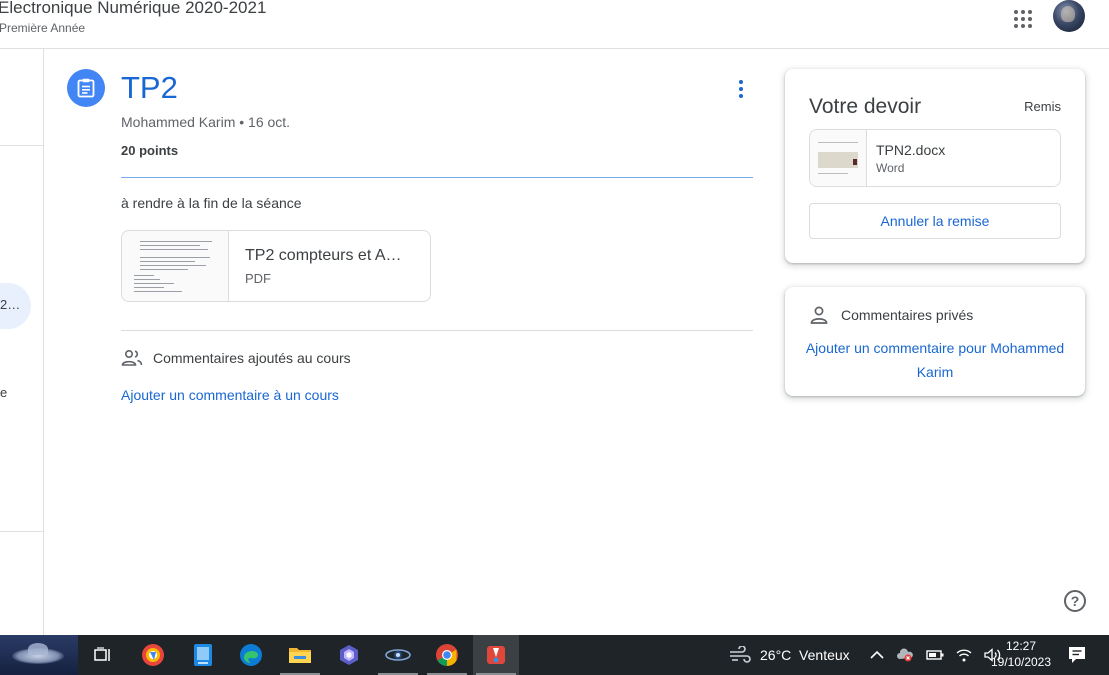 Image resolution: width=1109 pixels, height=675 pixels. Describe the element at coordinates (175, 266) in the screenshot. I see `pdf-thumbnail` at that location.